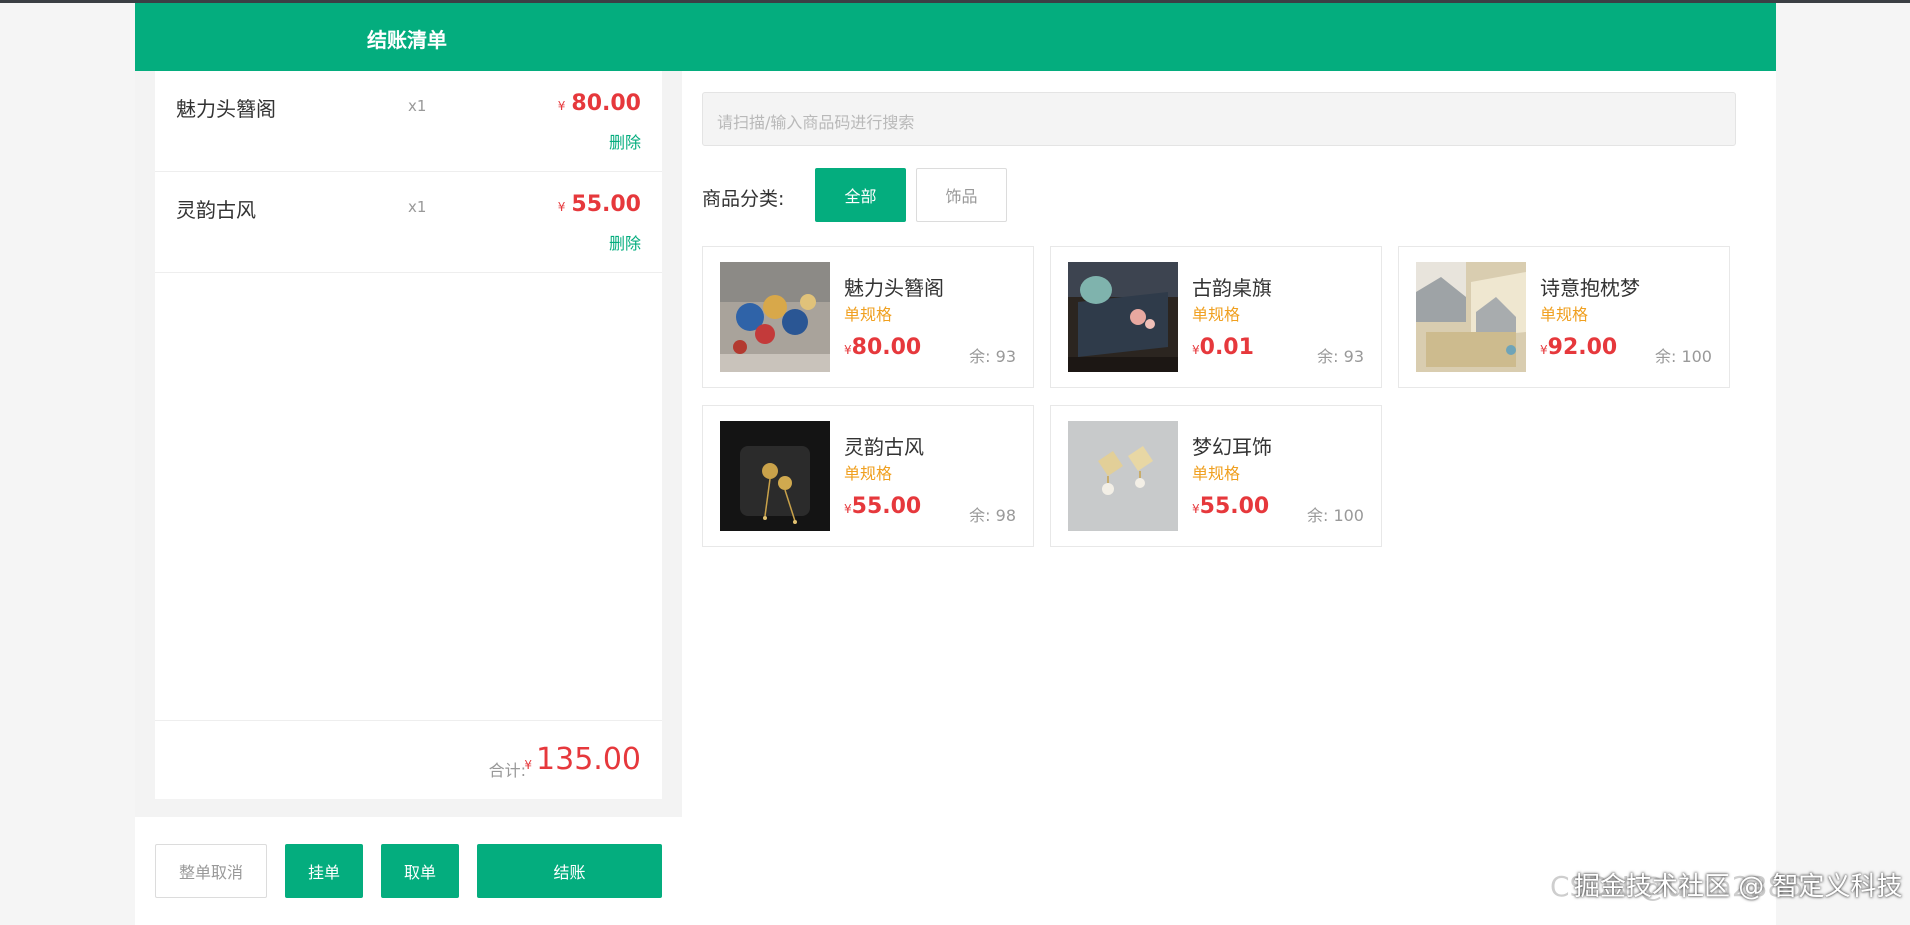  I want to click on cart-item-price: ¥55.00, so click(599, 204).